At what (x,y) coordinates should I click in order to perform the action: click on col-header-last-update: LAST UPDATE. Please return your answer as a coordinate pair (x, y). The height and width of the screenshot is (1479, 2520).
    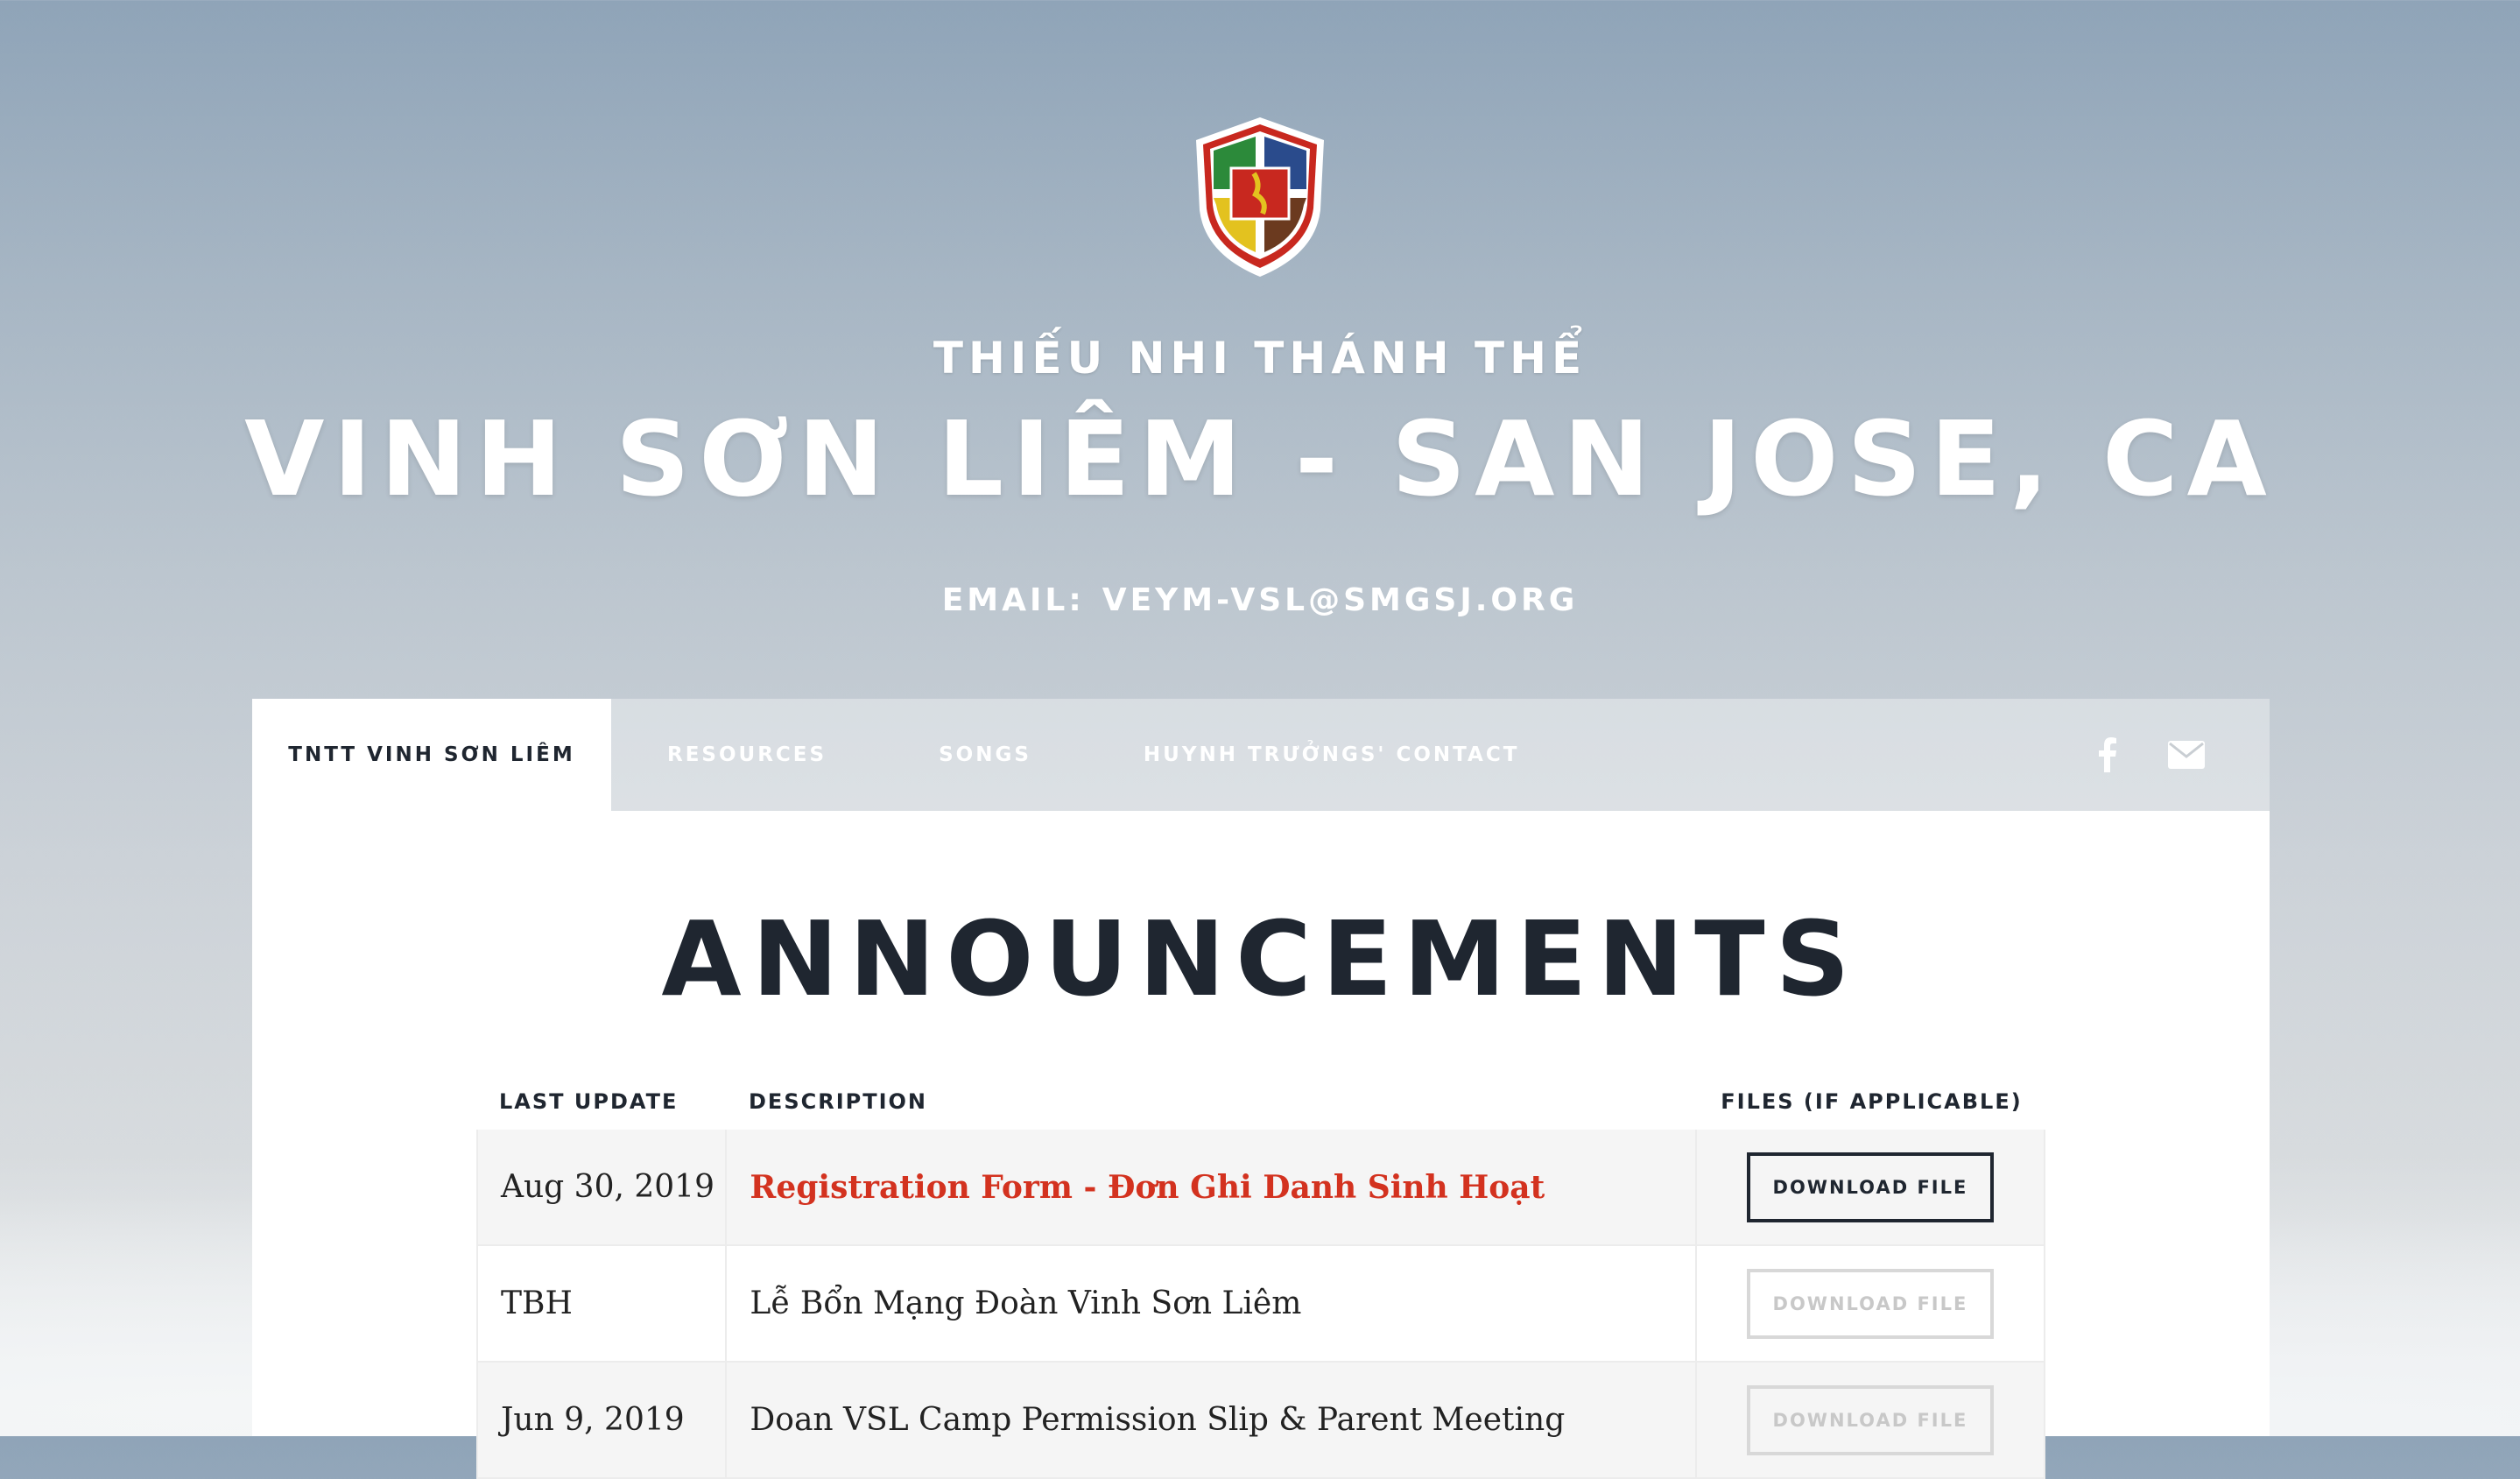
    Looking at the image, I should click on (589, 1101).